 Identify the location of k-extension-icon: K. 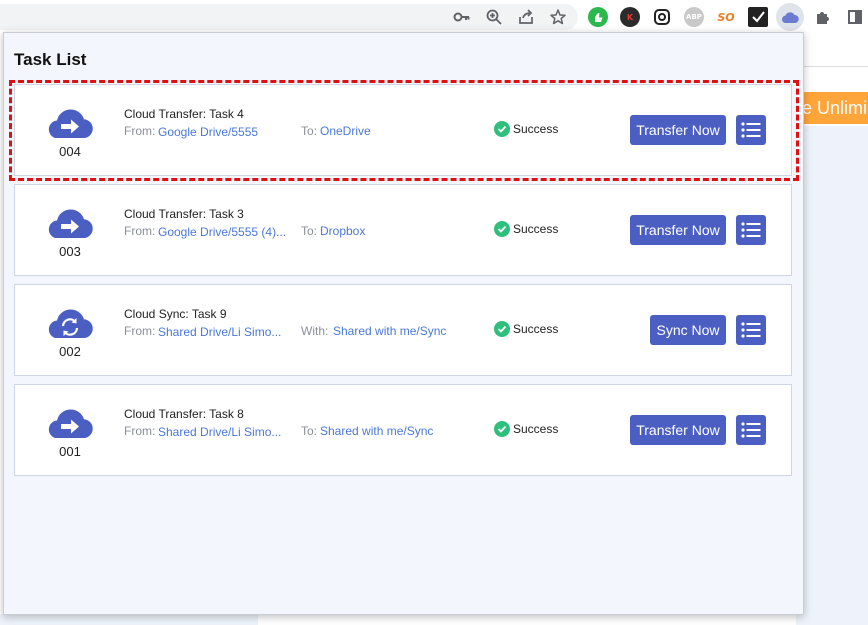
(630, 17).